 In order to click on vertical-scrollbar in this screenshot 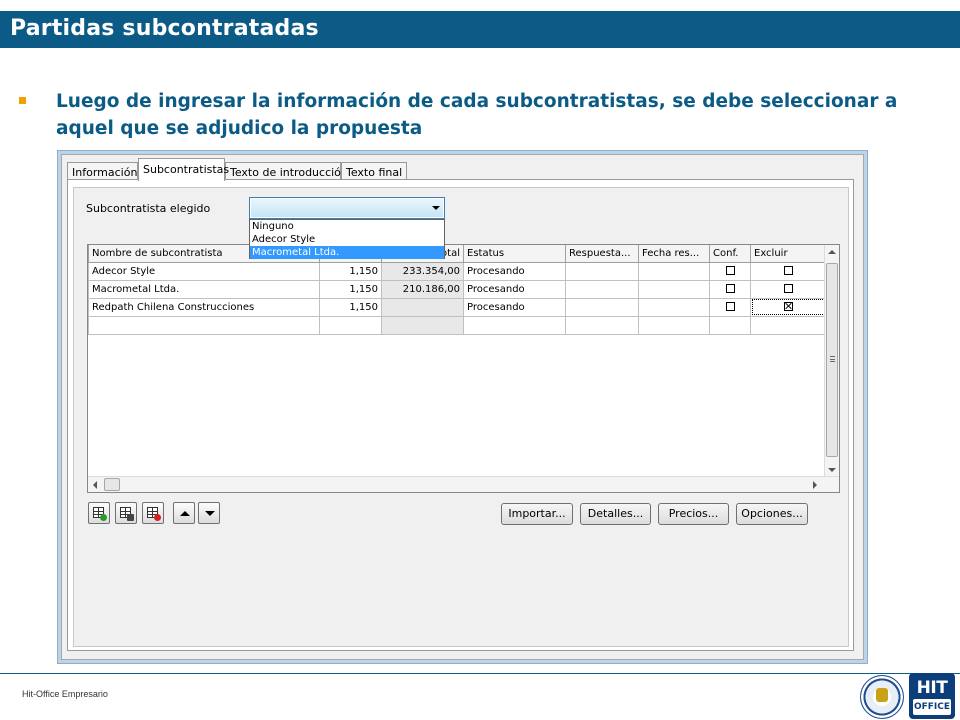, I will do `click(831, 360)`.